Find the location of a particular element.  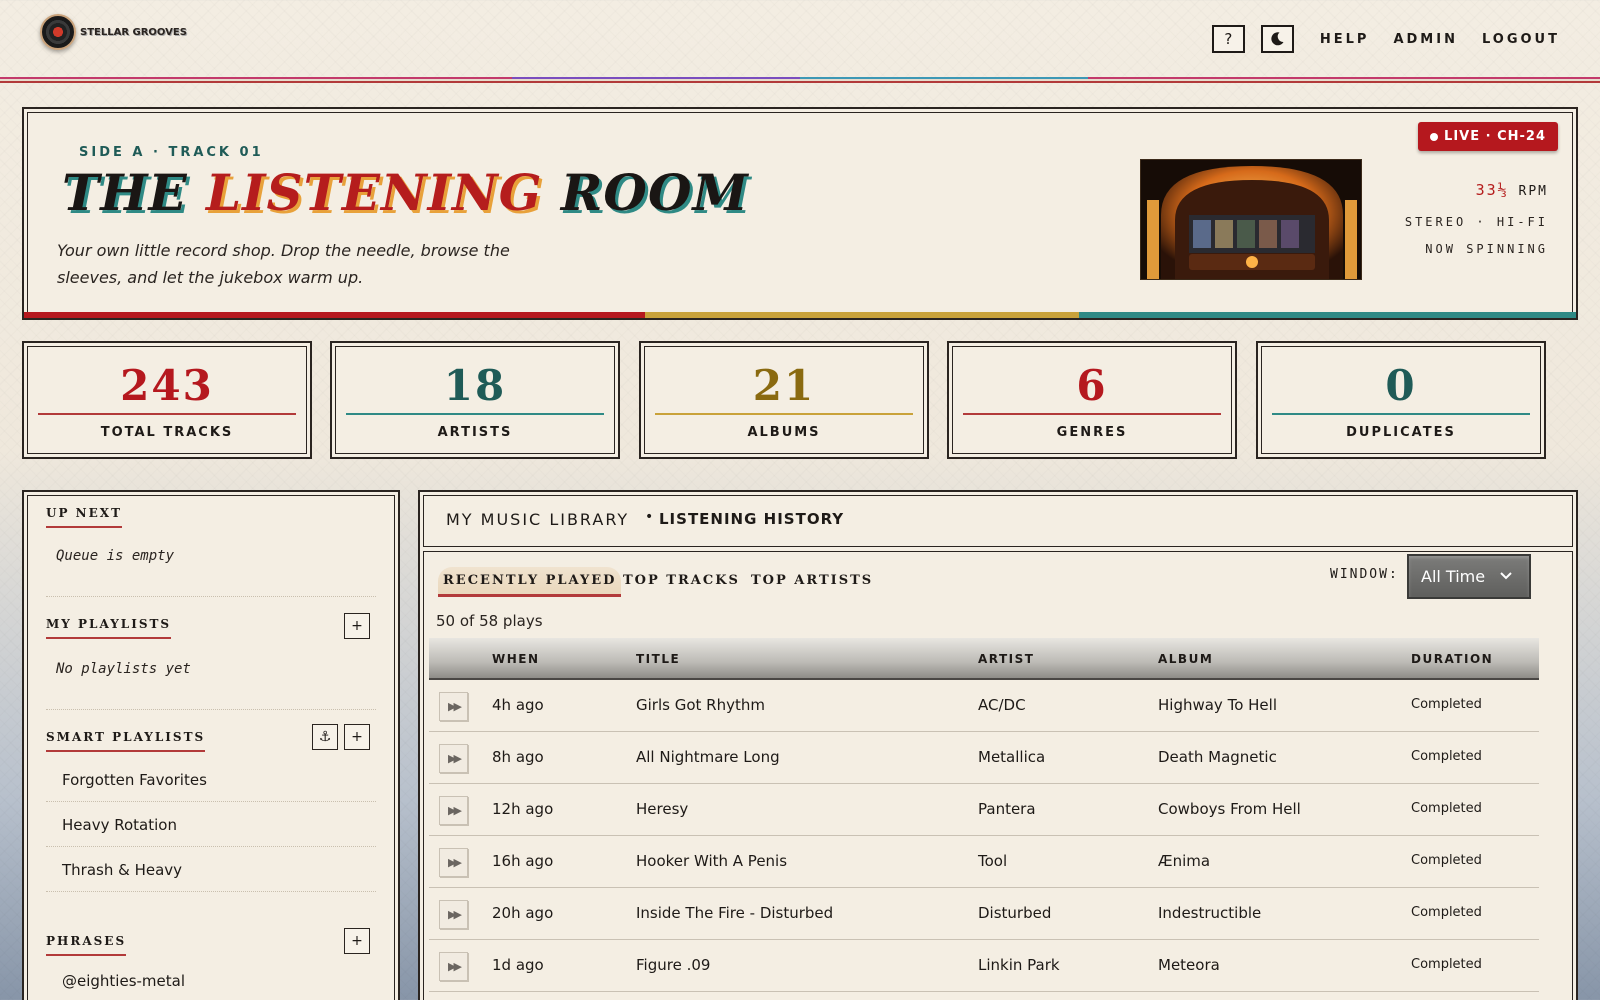

column-header-when: WHEN is located at coordinates (516, 659).